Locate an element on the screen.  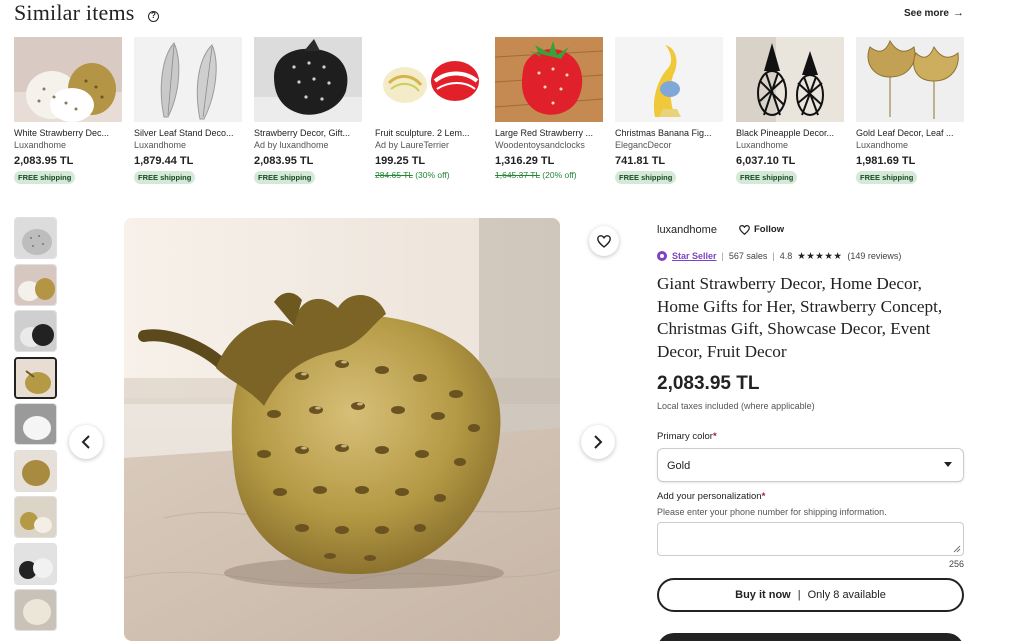
favorite-button is located at coordinates (604, 241).